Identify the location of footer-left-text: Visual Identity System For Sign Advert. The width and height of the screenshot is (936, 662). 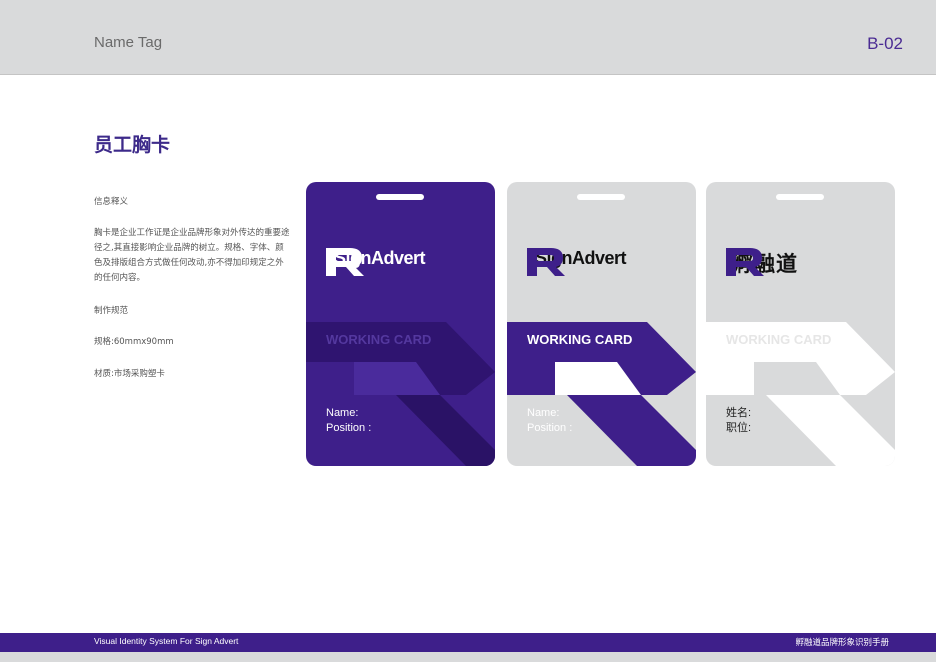
(166, 641).